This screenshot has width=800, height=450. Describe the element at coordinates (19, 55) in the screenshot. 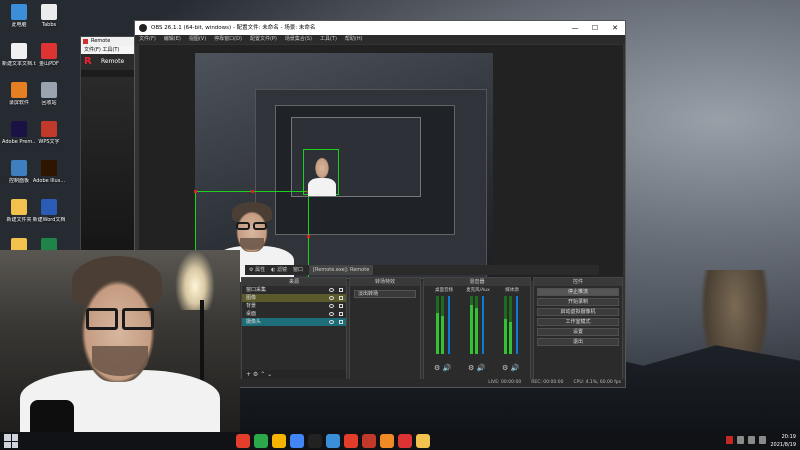

I see `desktop-icon: 新建文本文档.txt` at that location.